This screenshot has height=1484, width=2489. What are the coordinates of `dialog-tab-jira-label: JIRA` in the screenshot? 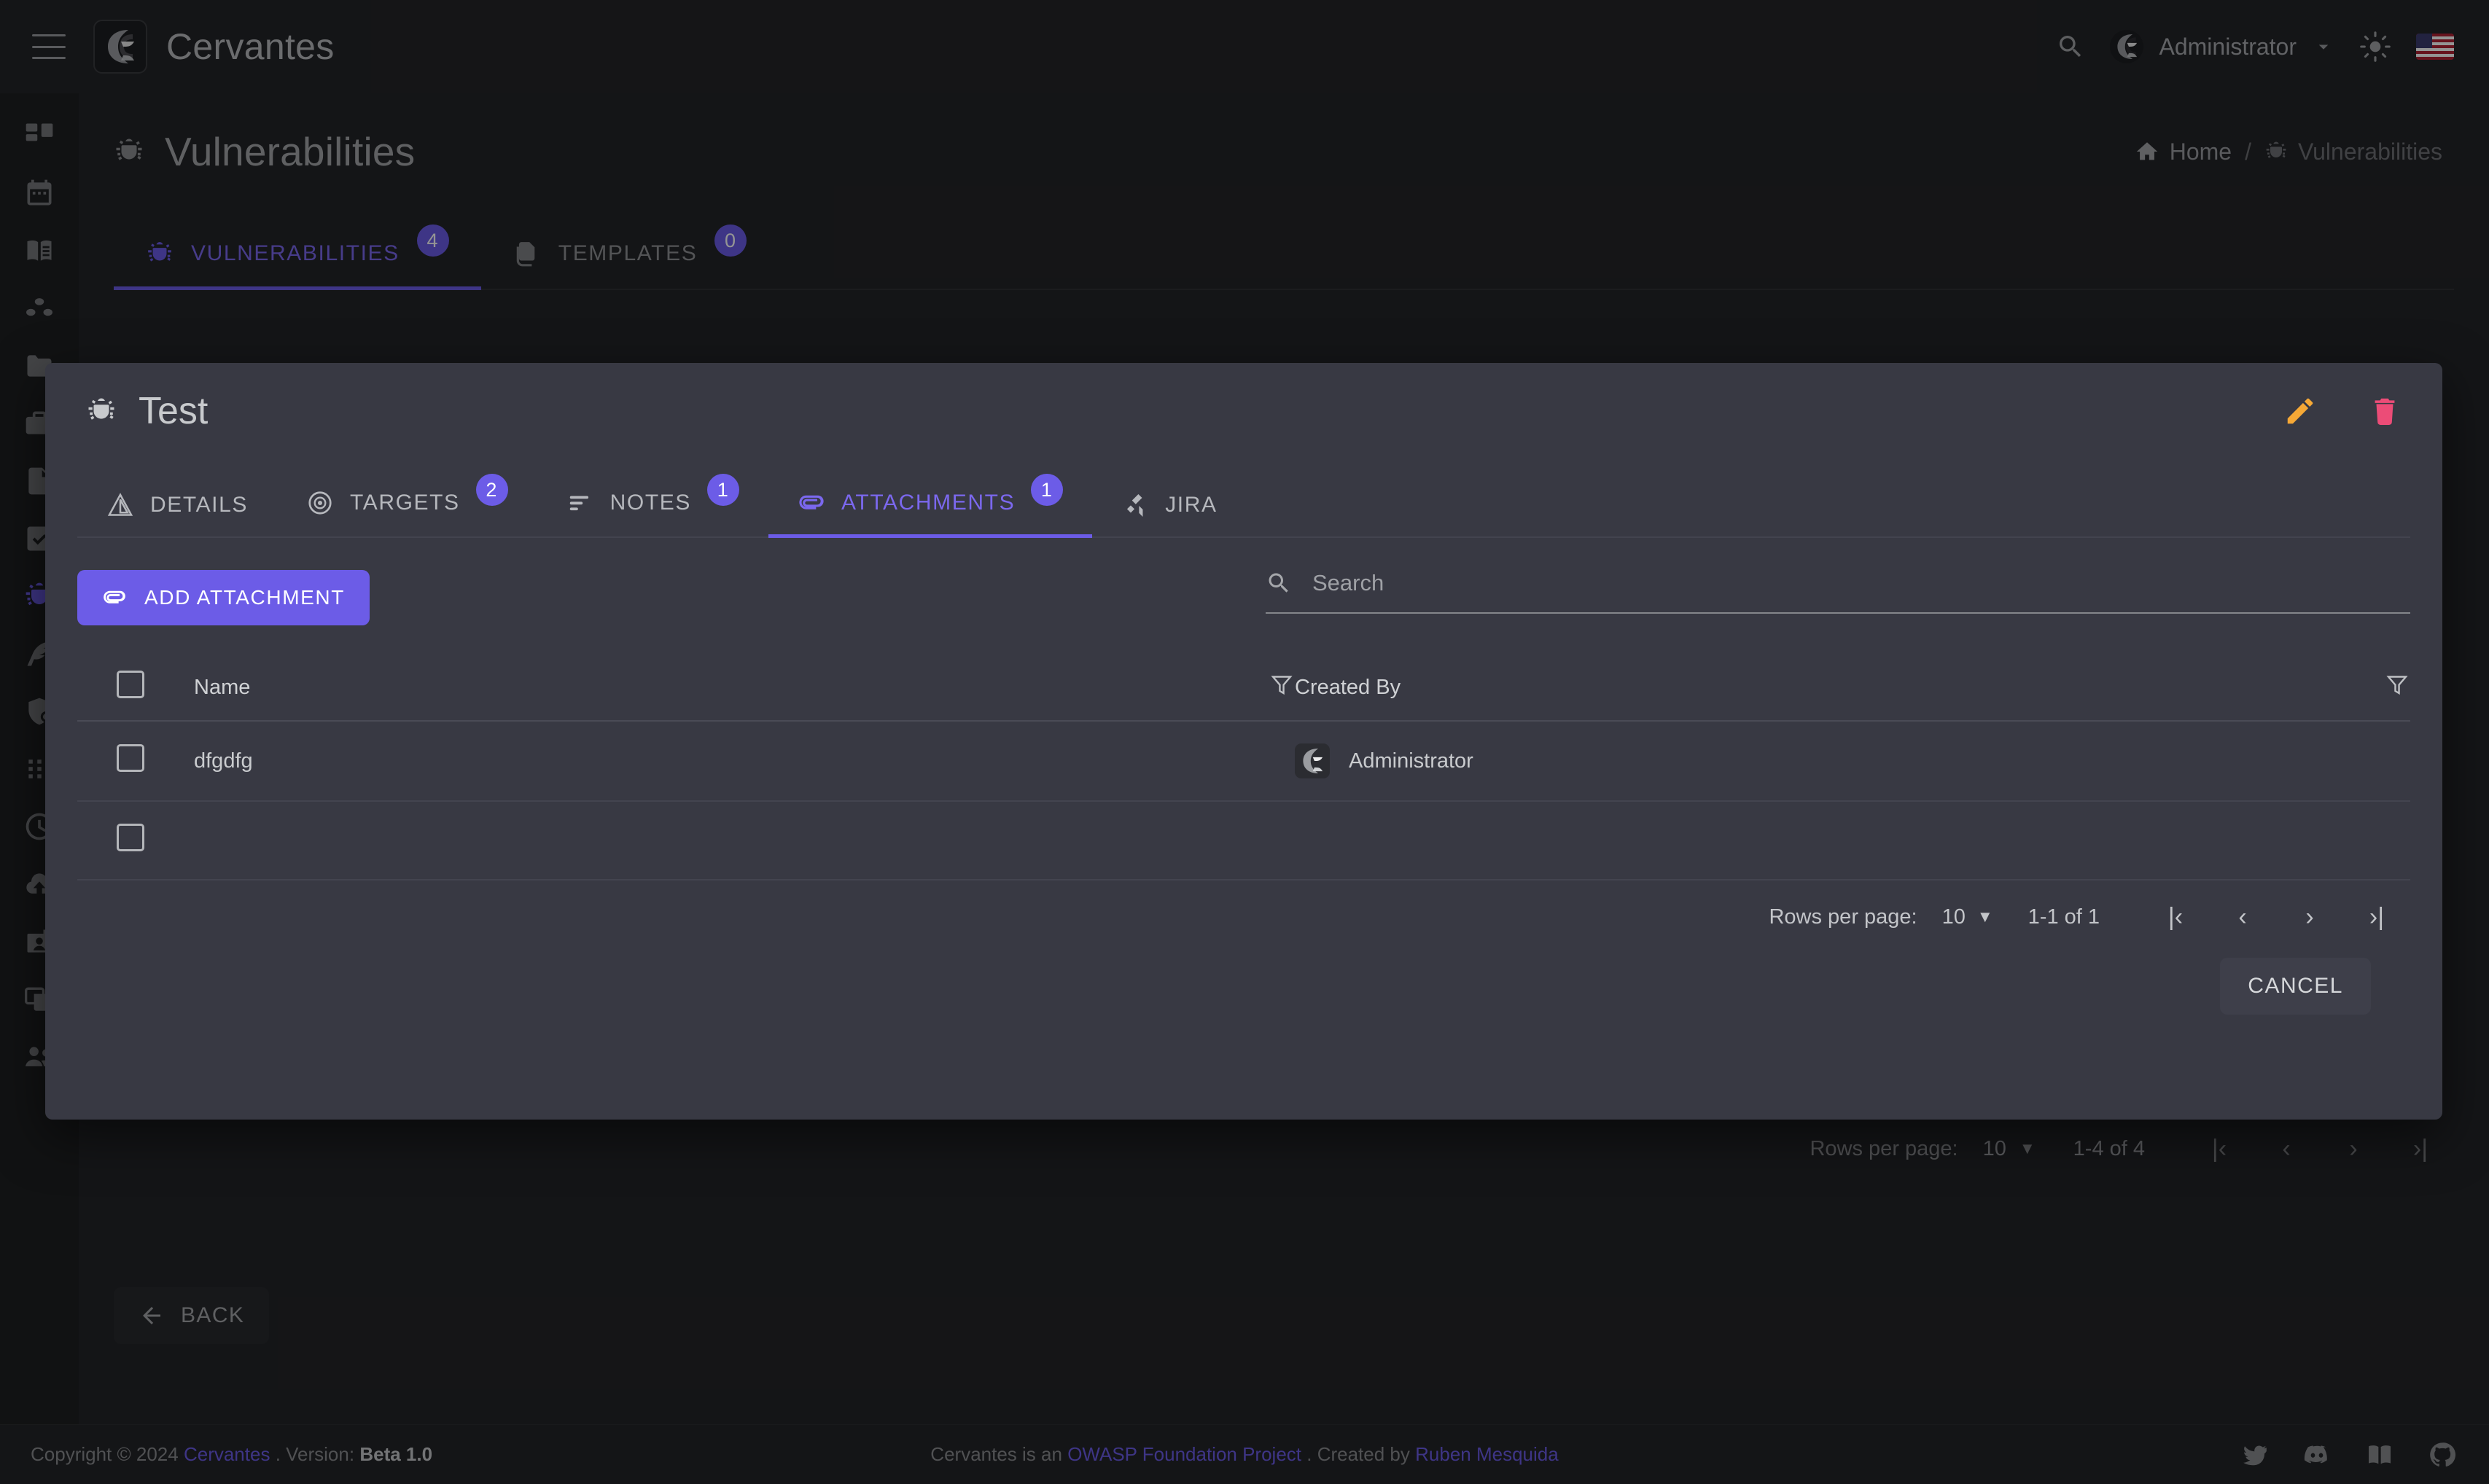 It's located at (1191, 505).